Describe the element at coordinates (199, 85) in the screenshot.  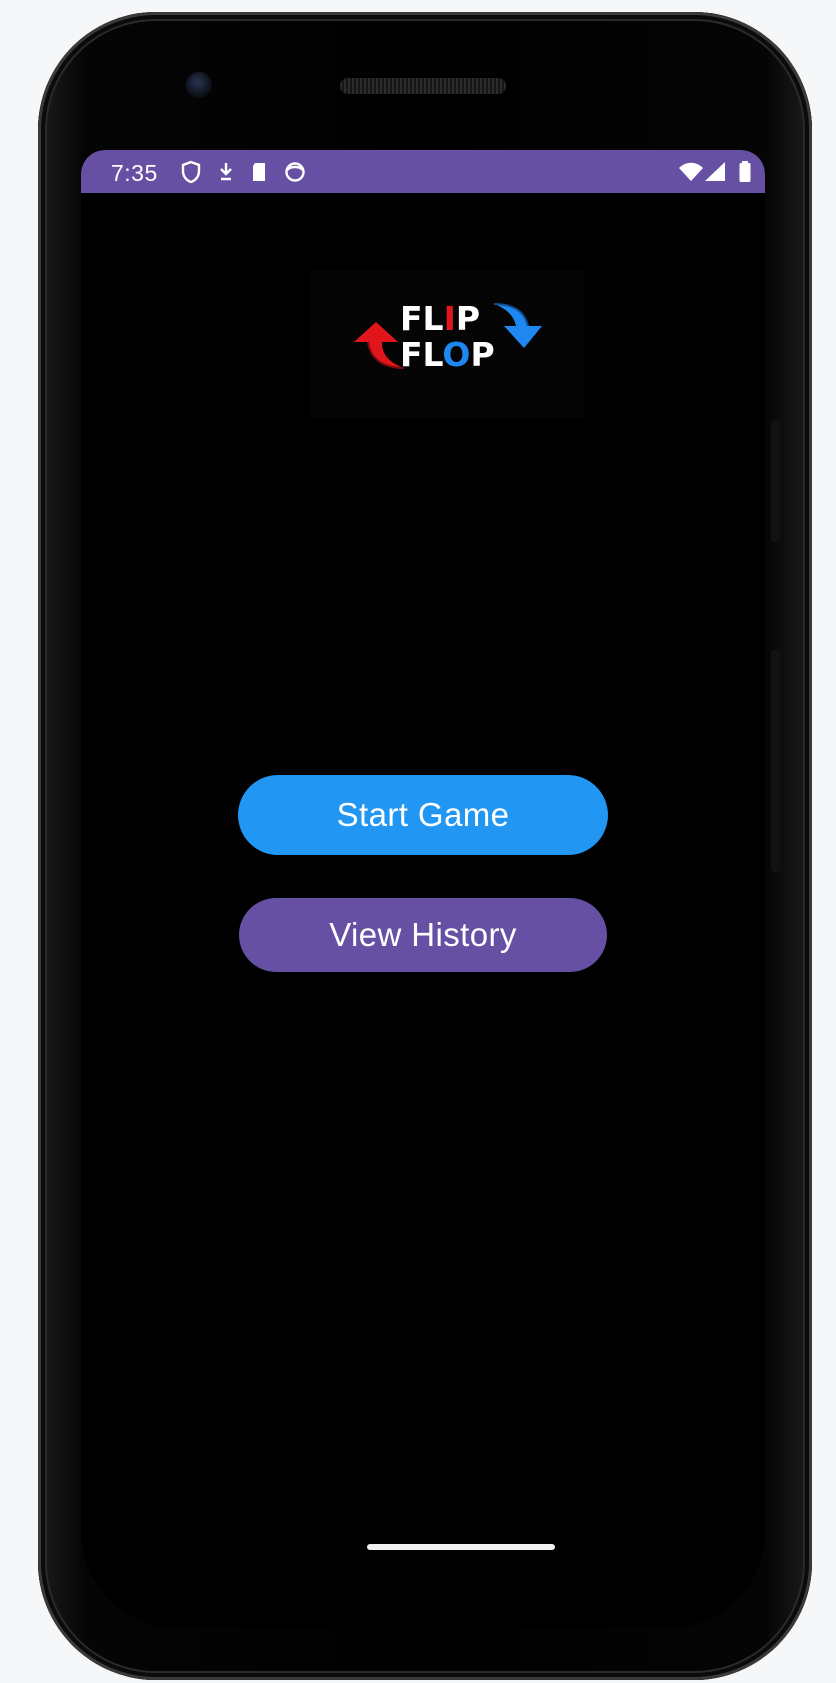
I see `front-camera` at that location.